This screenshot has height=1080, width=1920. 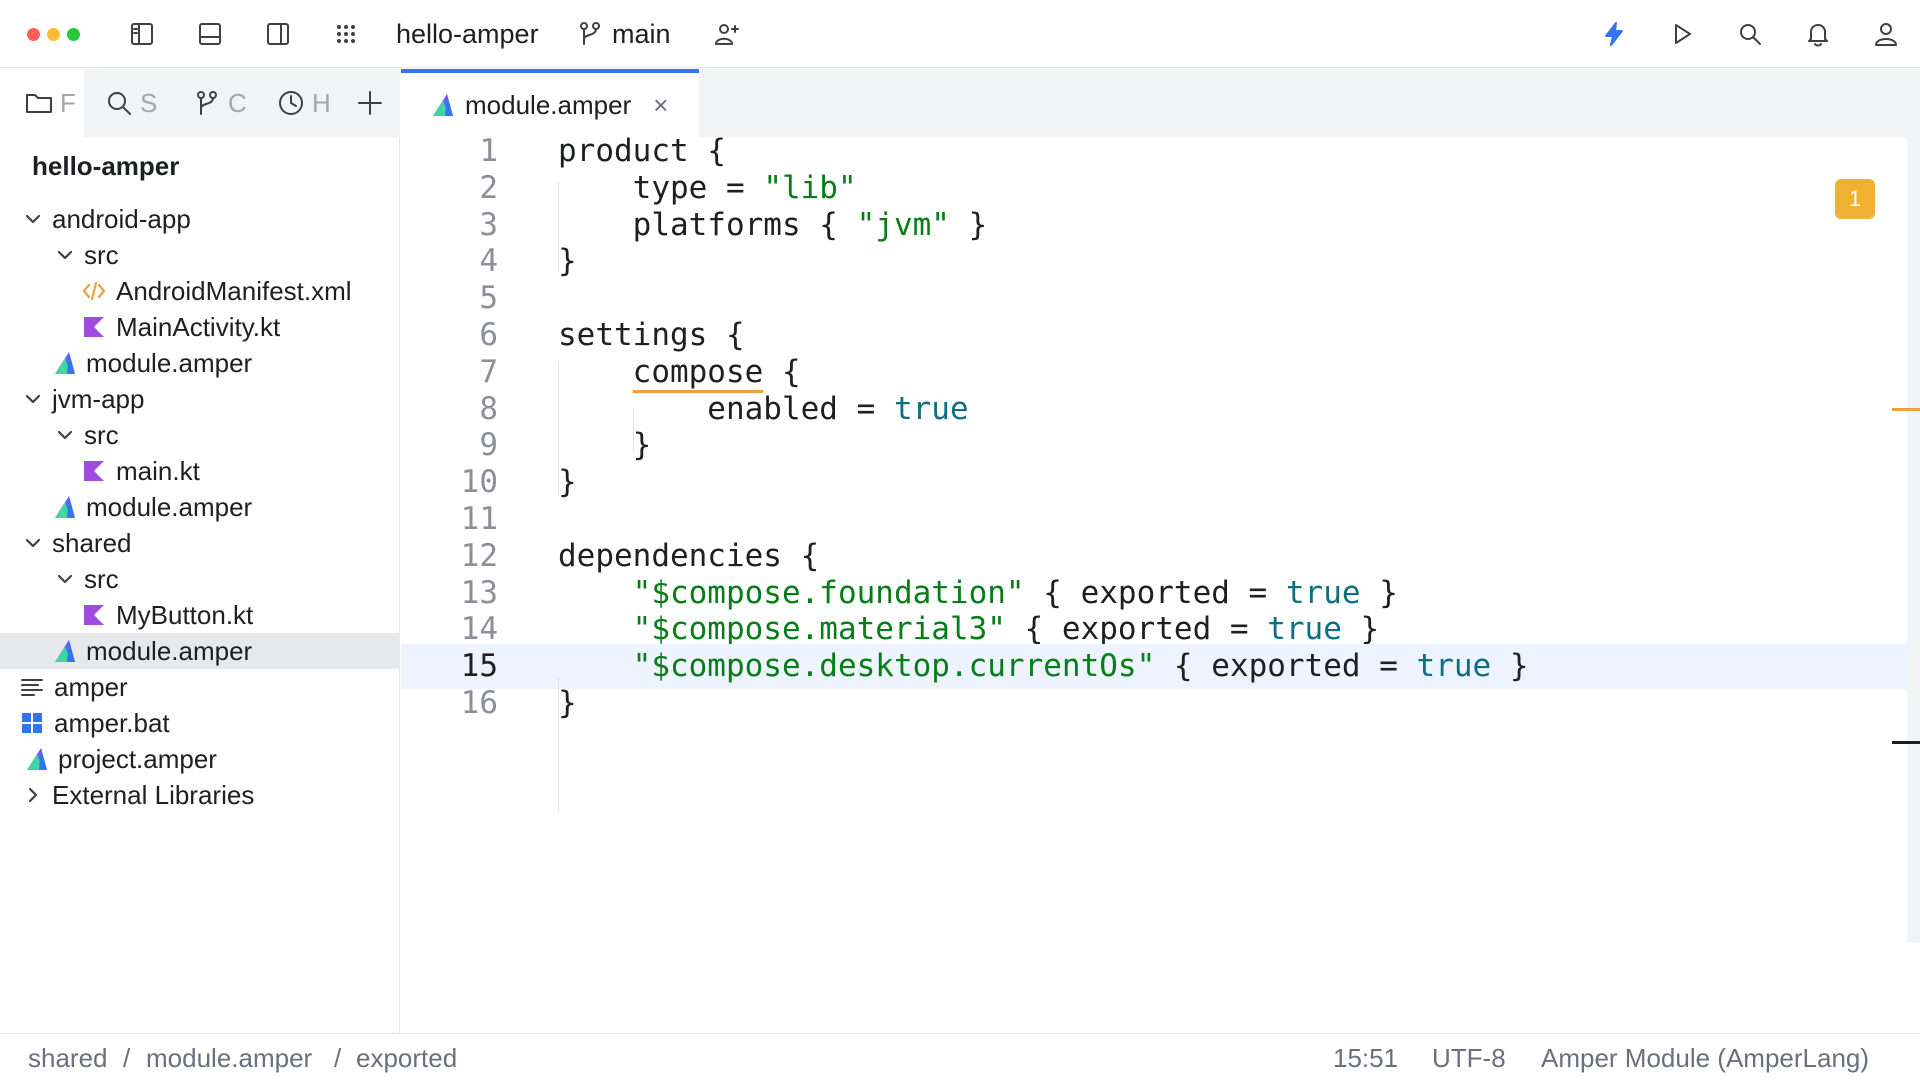 I want to click on tree-item-label: MyButton.kt, so click(x=185, y=614).